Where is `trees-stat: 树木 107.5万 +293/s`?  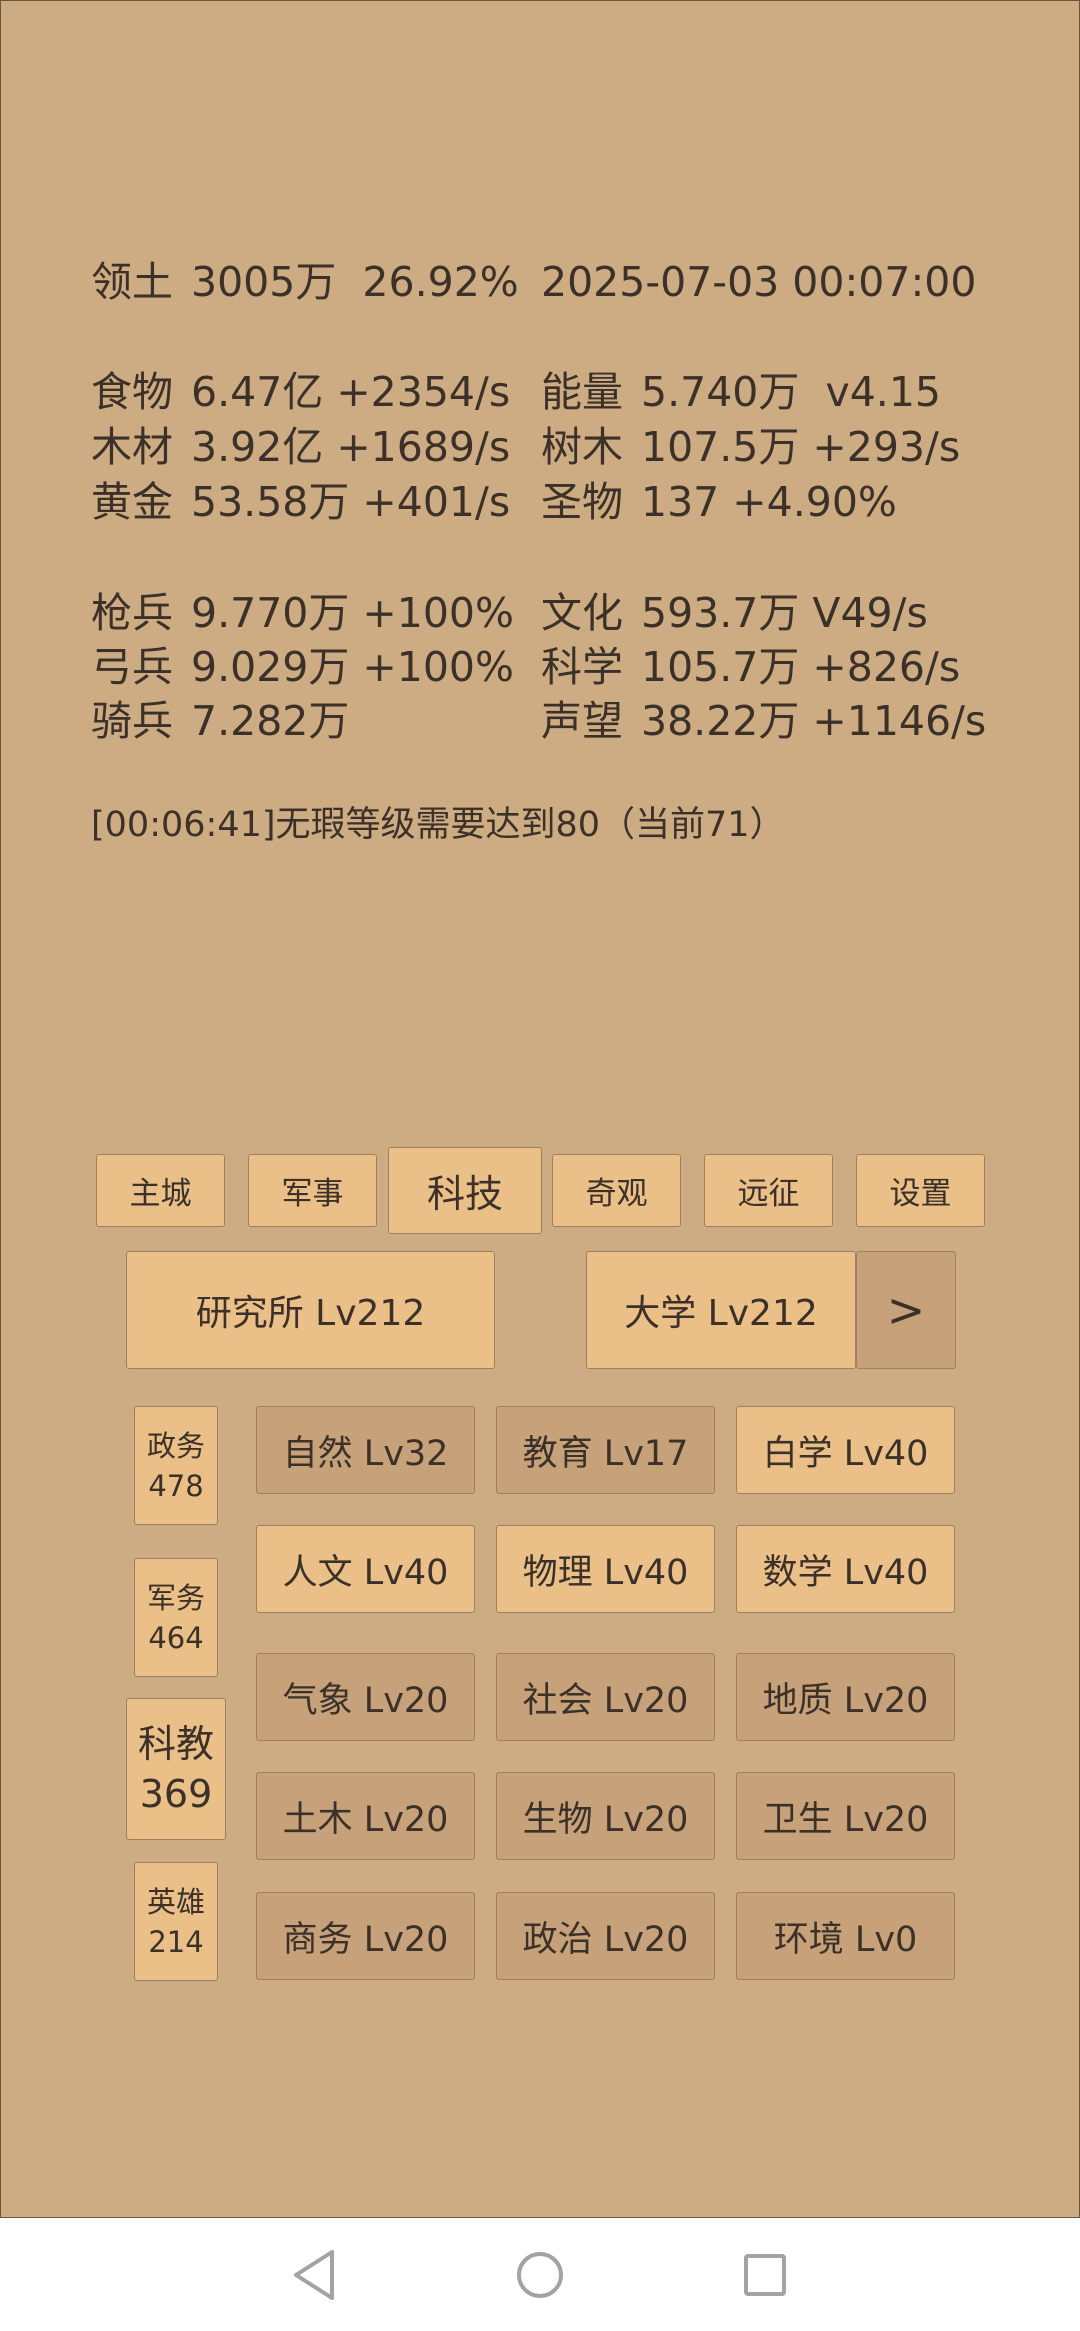
trees-stat: 树木 107.5万 +293/s is located at coordinates (750, 447).